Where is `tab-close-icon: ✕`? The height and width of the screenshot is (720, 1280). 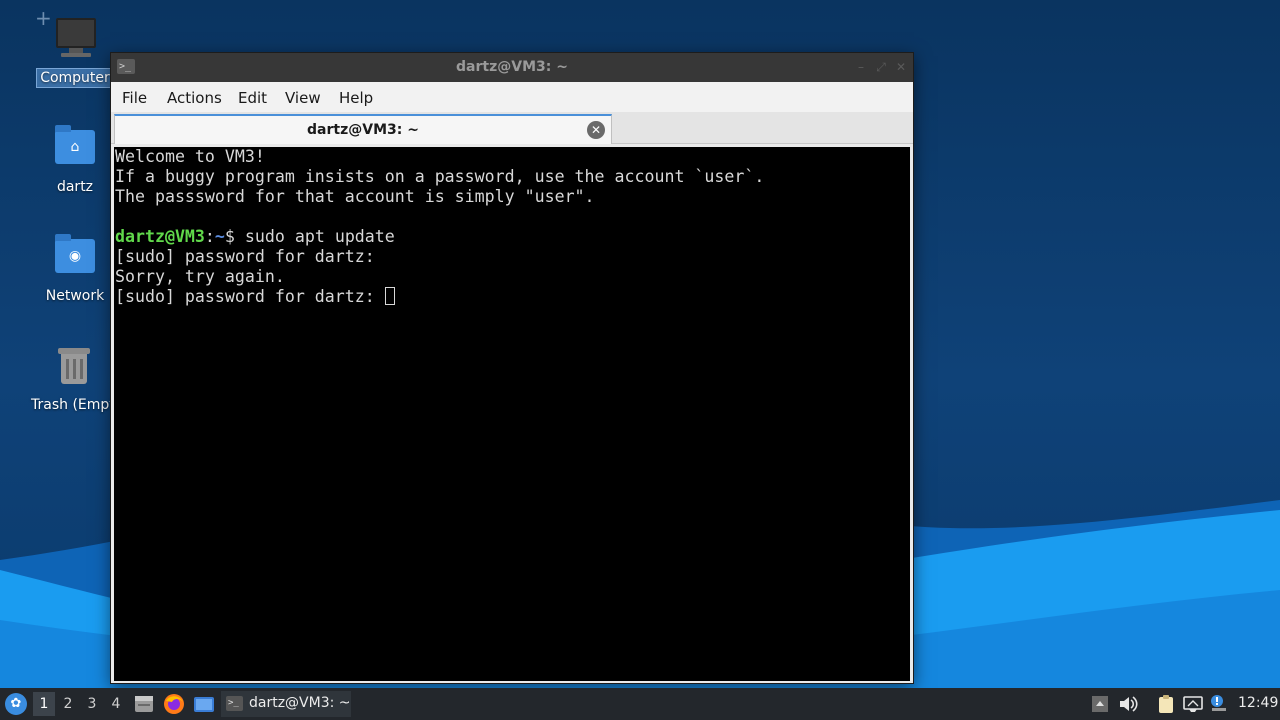
tab-close-icon: ✕ is located at coordinates (596, 130).